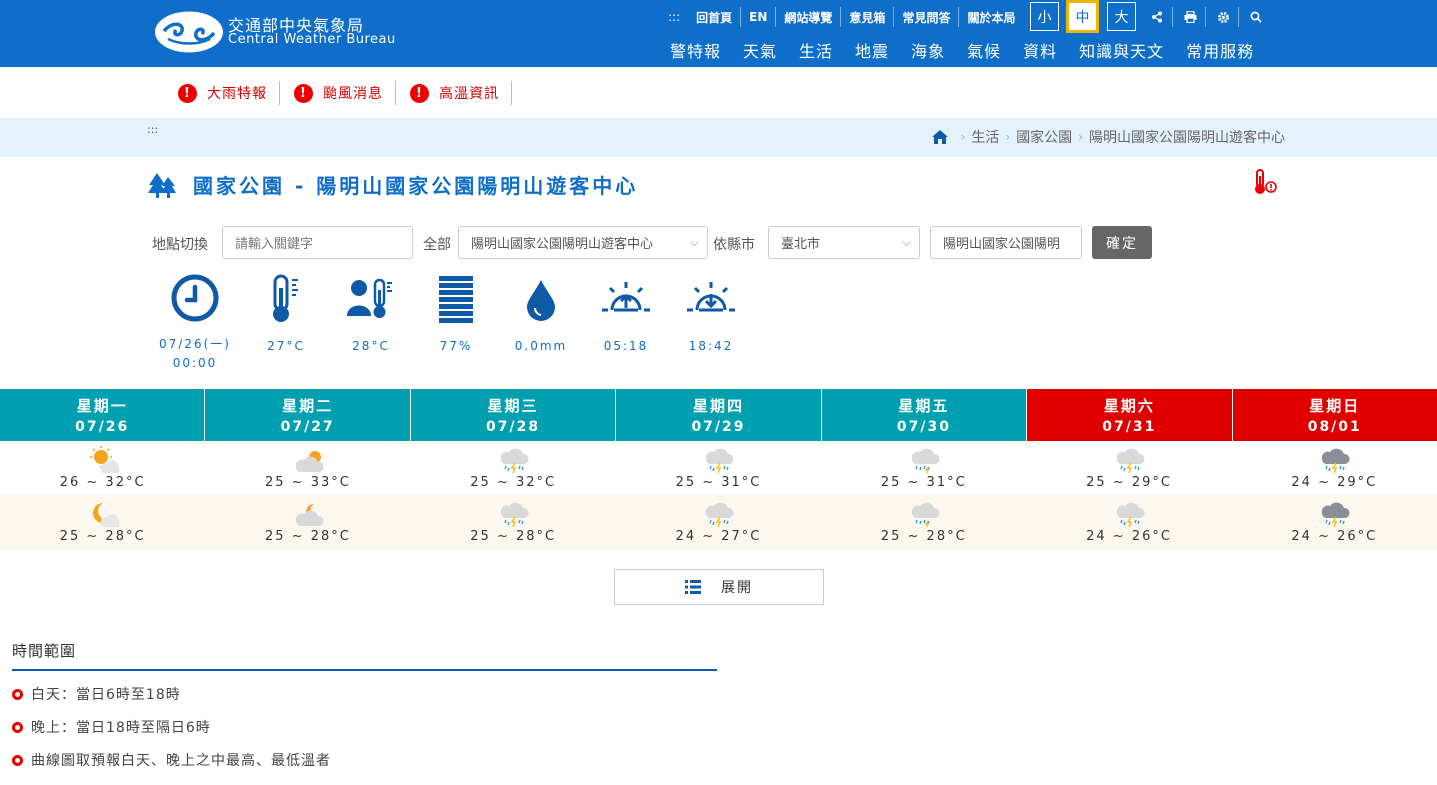 This screenshot has height=785, width=1437. I want to click on print-icon, so click(1190, 17).